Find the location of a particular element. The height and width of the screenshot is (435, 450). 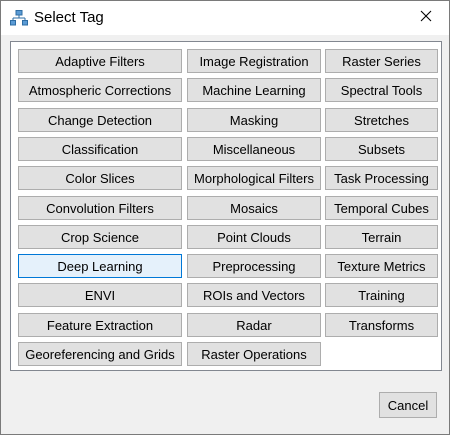

tag-button-color-slices: Color Slices is located at coordinates (100, 178).